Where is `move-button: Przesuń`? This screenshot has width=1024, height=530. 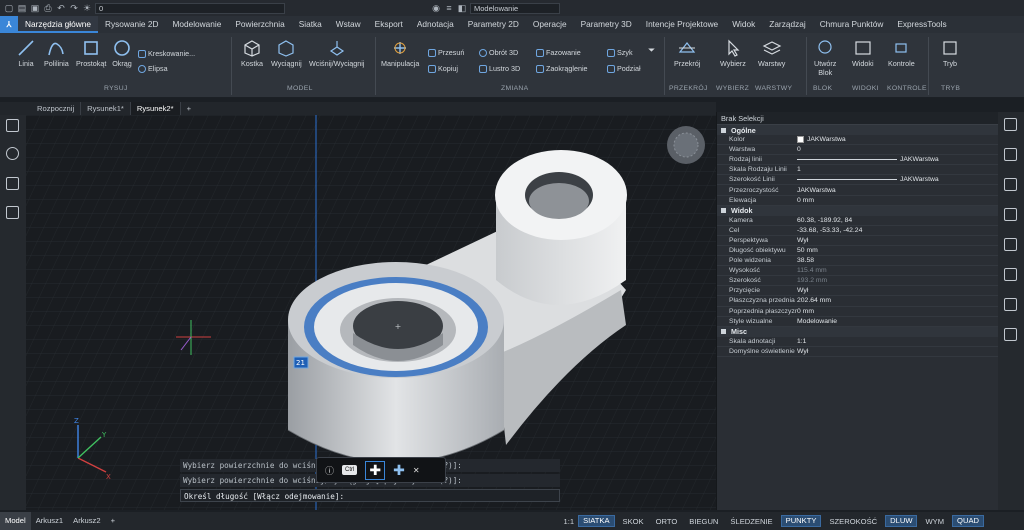
move-button: Przesuń is located at coordinates (446, 52).